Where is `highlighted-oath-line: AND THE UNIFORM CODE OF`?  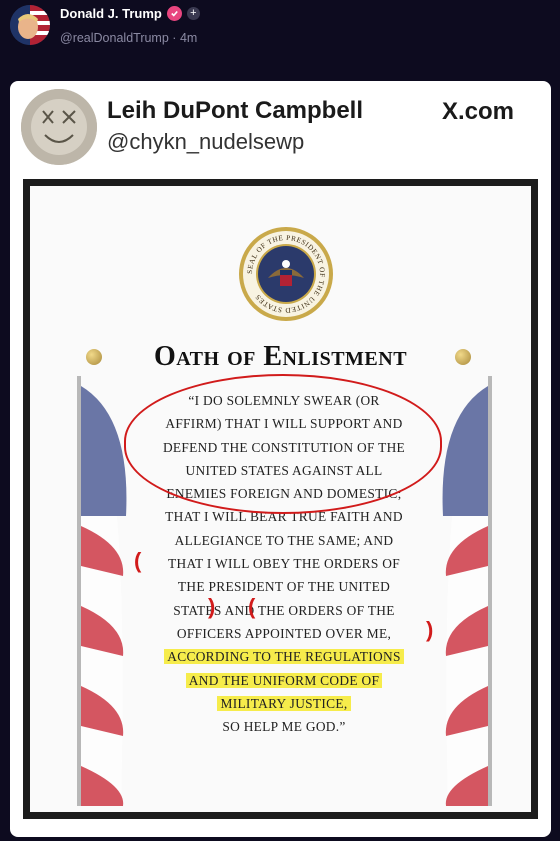 highlighted-oath-line: AND THE UNIFORM CODE OF is located at coordinates (284, 680).